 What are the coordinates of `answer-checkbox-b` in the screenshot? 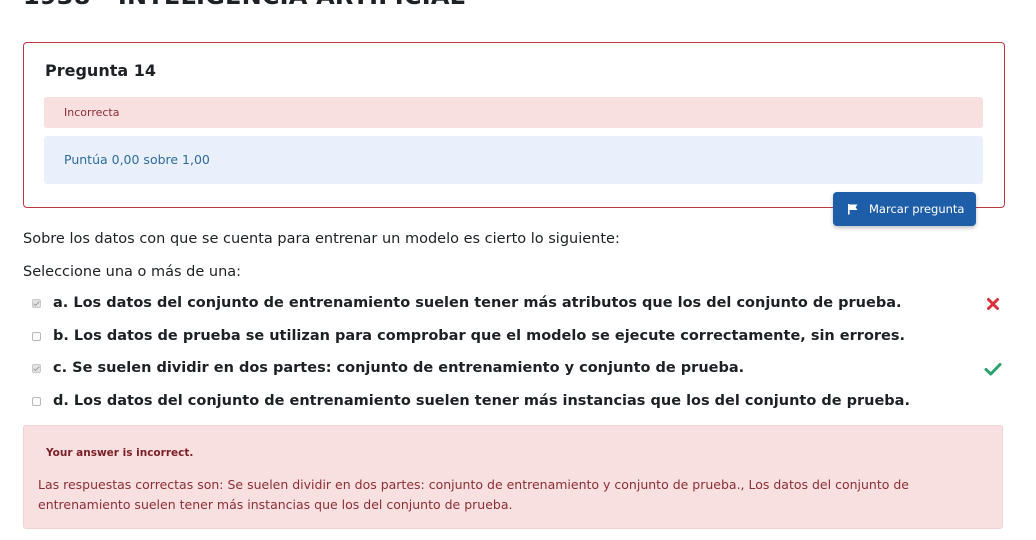 It's located at (36, 336).